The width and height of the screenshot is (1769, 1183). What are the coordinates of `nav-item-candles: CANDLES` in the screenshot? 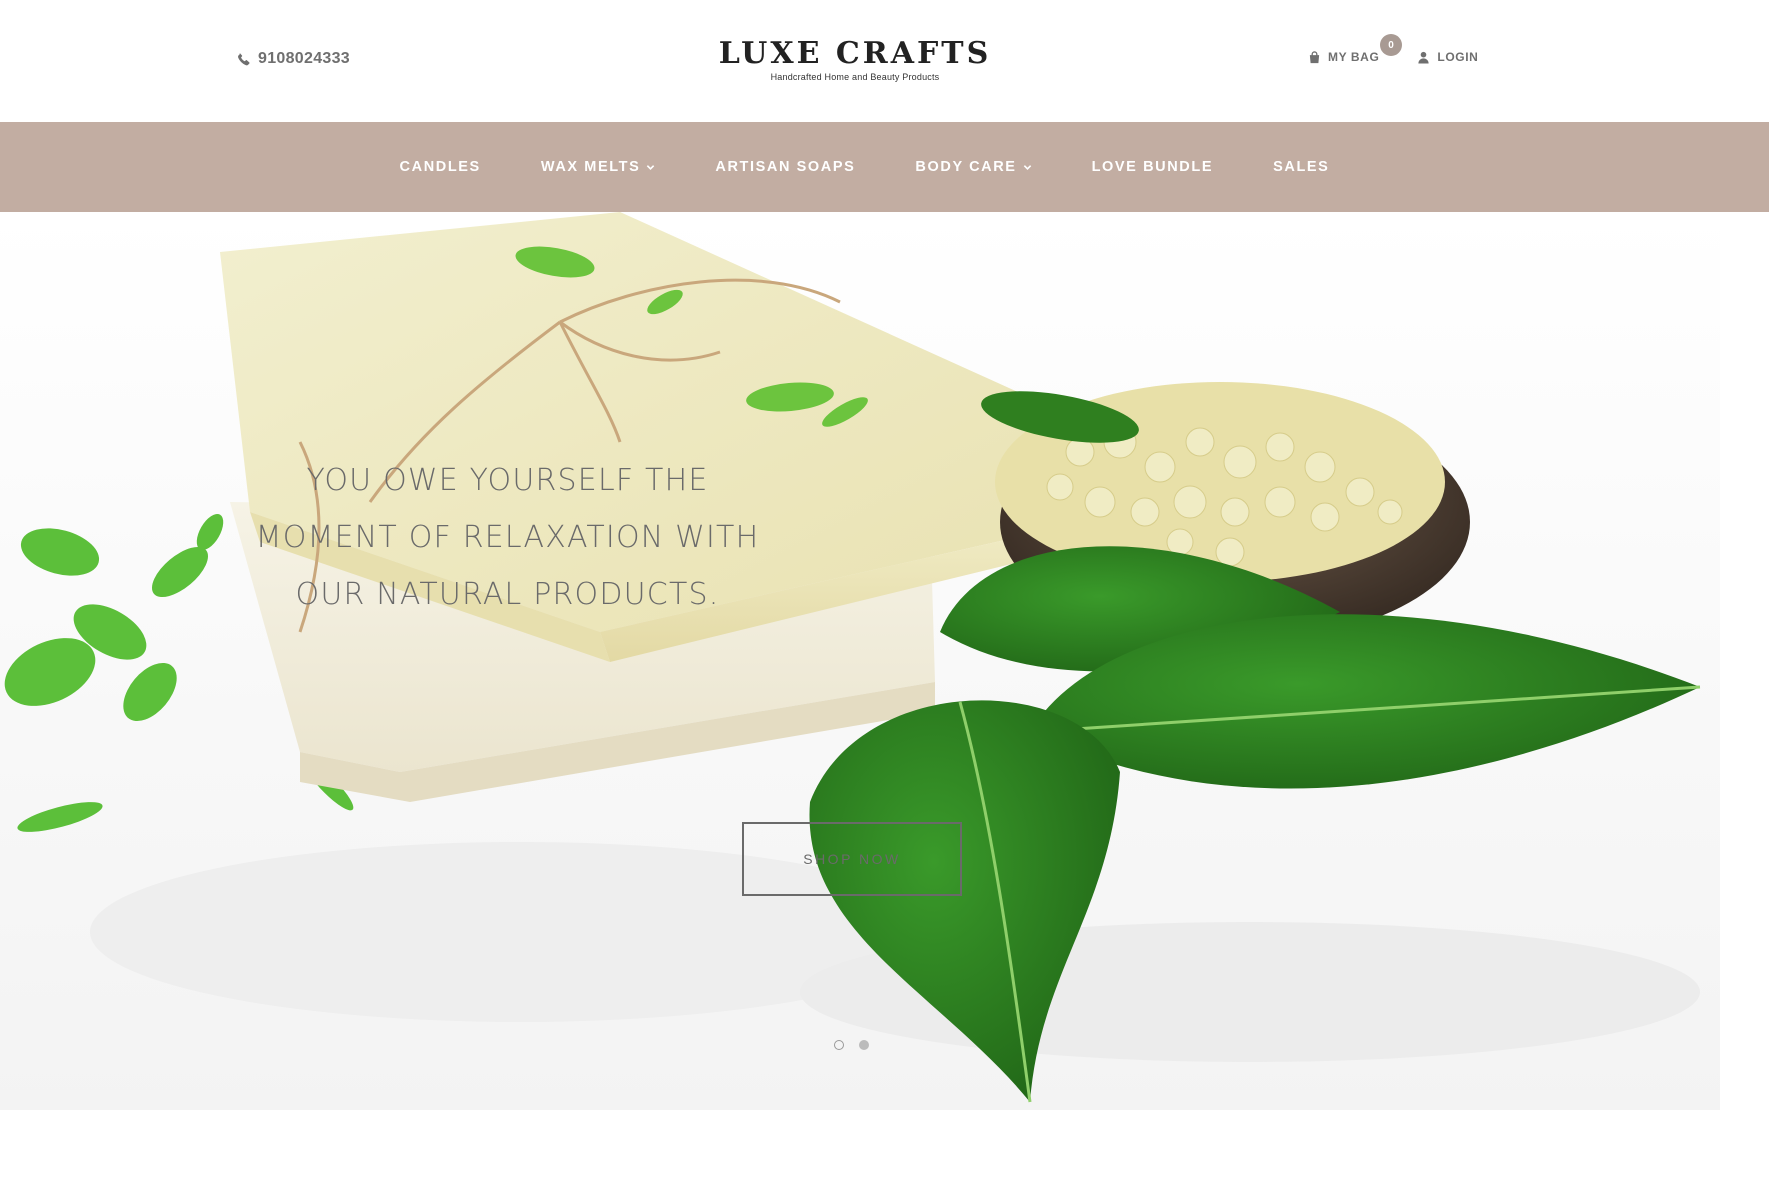 It's located at (440, 167).